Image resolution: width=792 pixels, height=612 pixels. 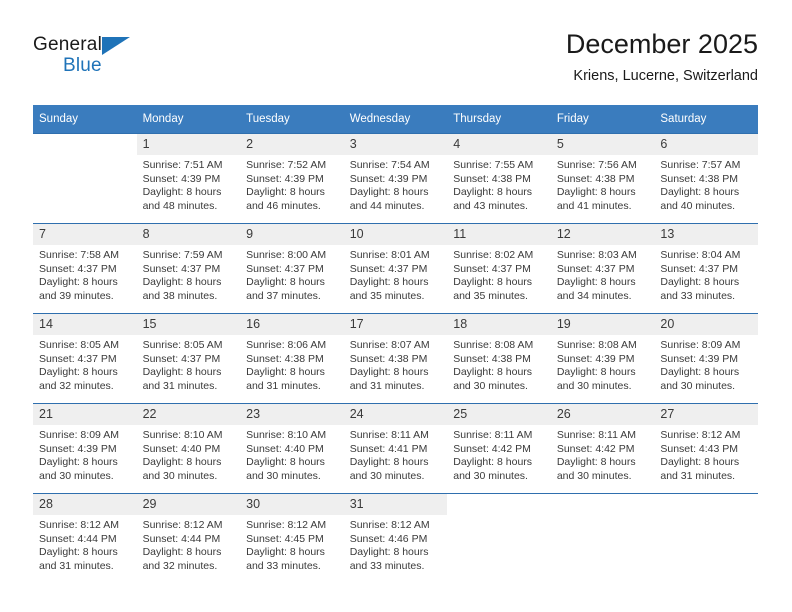 What do you see at coordinates (79, 345) in the screenshot?
I see `sunrise-time: Sunrise: 8:05 AM` at bounding box center [79, 345].